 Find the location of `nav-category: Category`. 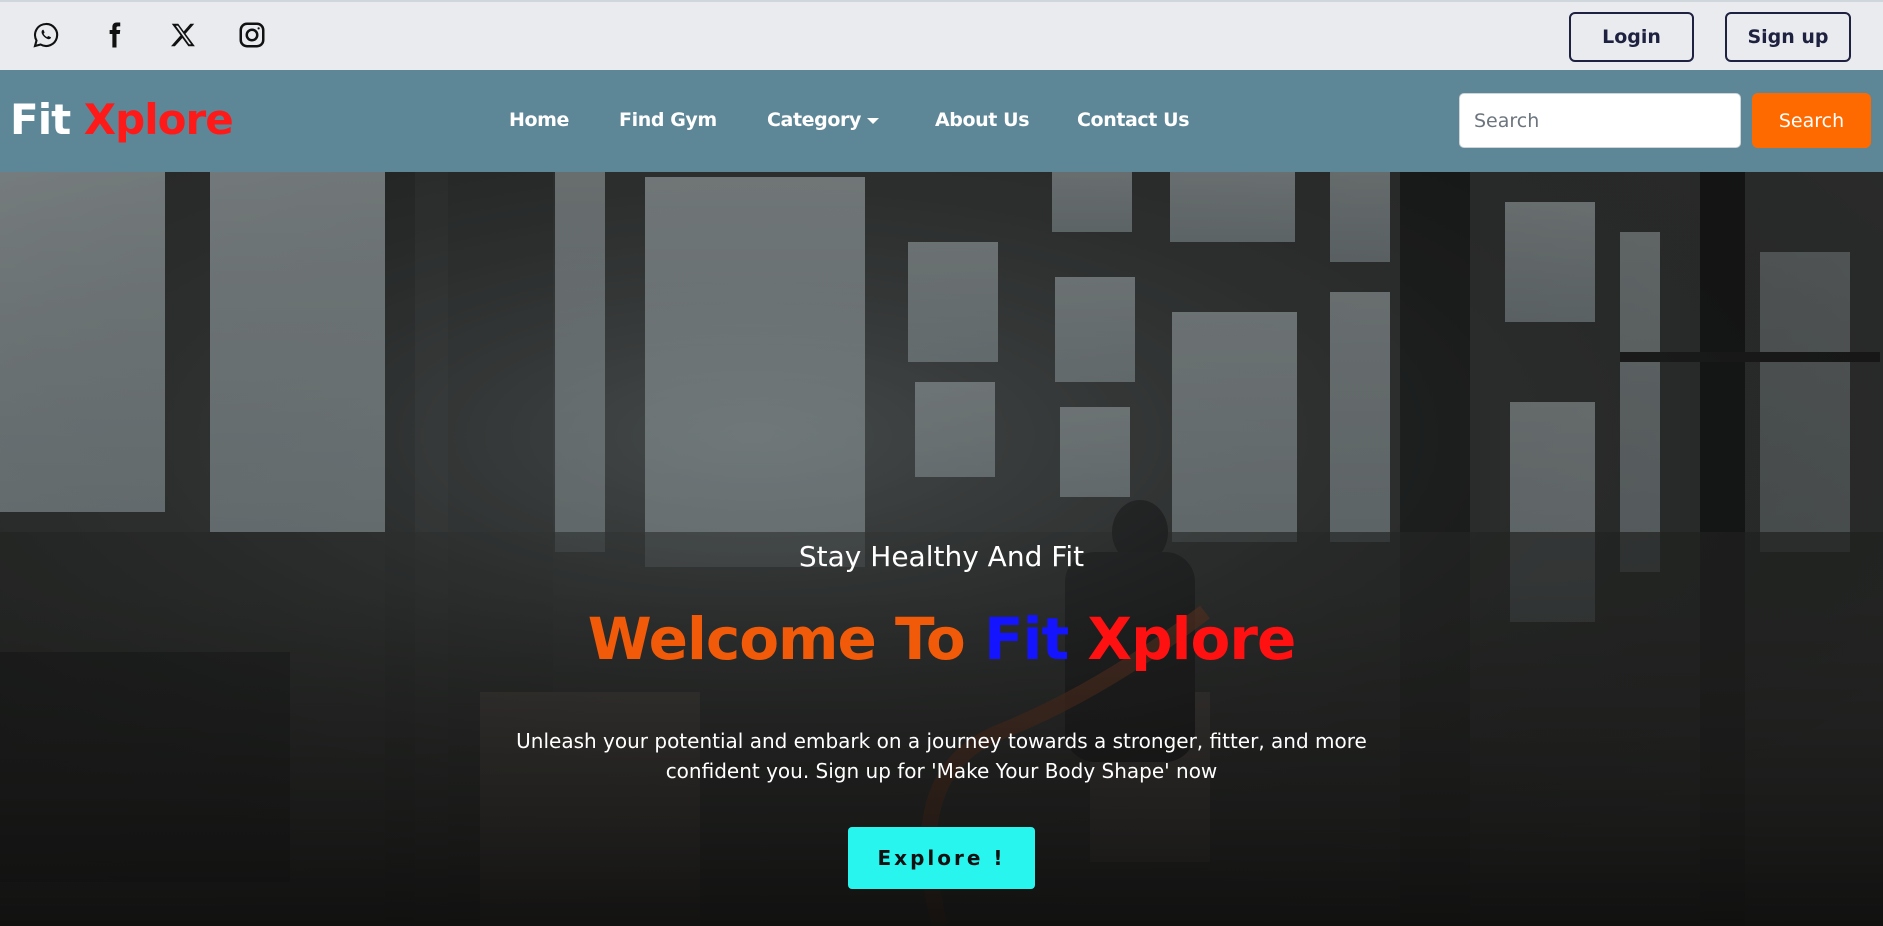

nav-category: Category is located at coordinates (823, 120).